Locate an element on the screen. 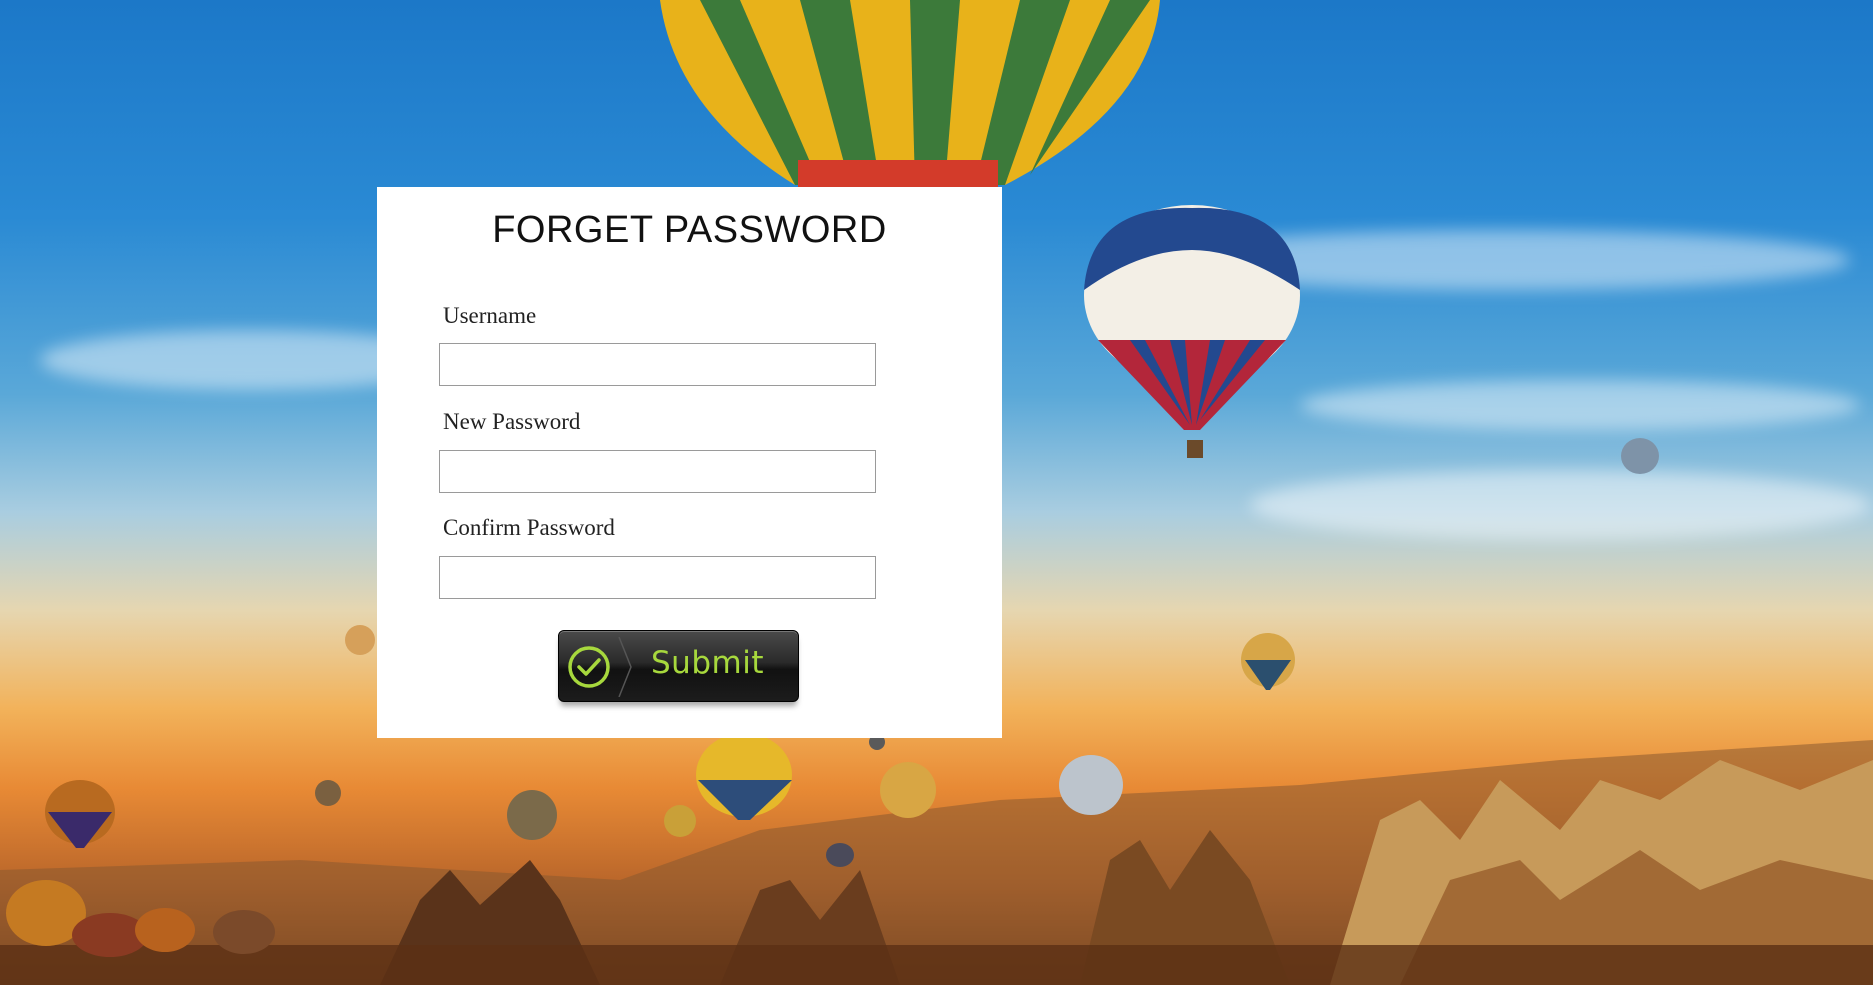 The image size is (1873, 985). check-circle-icon is located at coordinates (589, 667).